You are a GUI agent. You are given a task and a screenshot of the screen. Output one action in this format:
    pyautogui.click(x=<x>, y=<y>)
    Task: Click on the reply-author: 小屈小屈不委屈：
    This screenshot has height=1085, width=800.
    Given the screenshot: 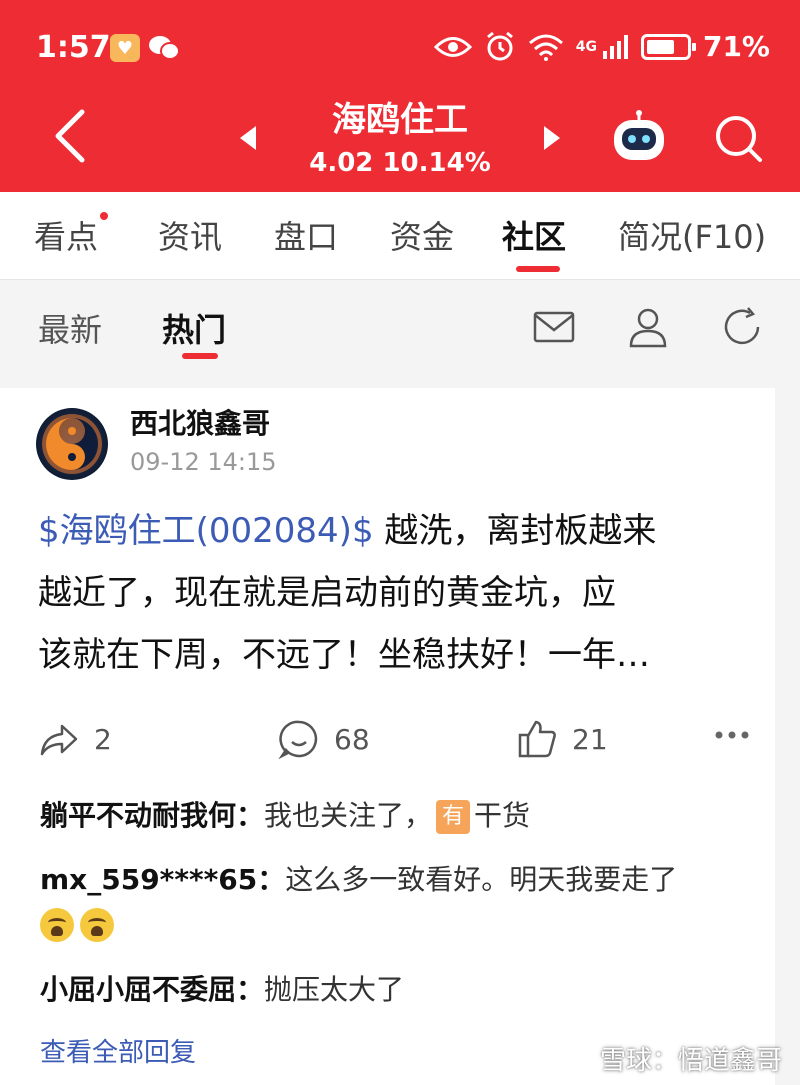 What is the action you would take?
    pyautogui.click(x=152, y=989)
    